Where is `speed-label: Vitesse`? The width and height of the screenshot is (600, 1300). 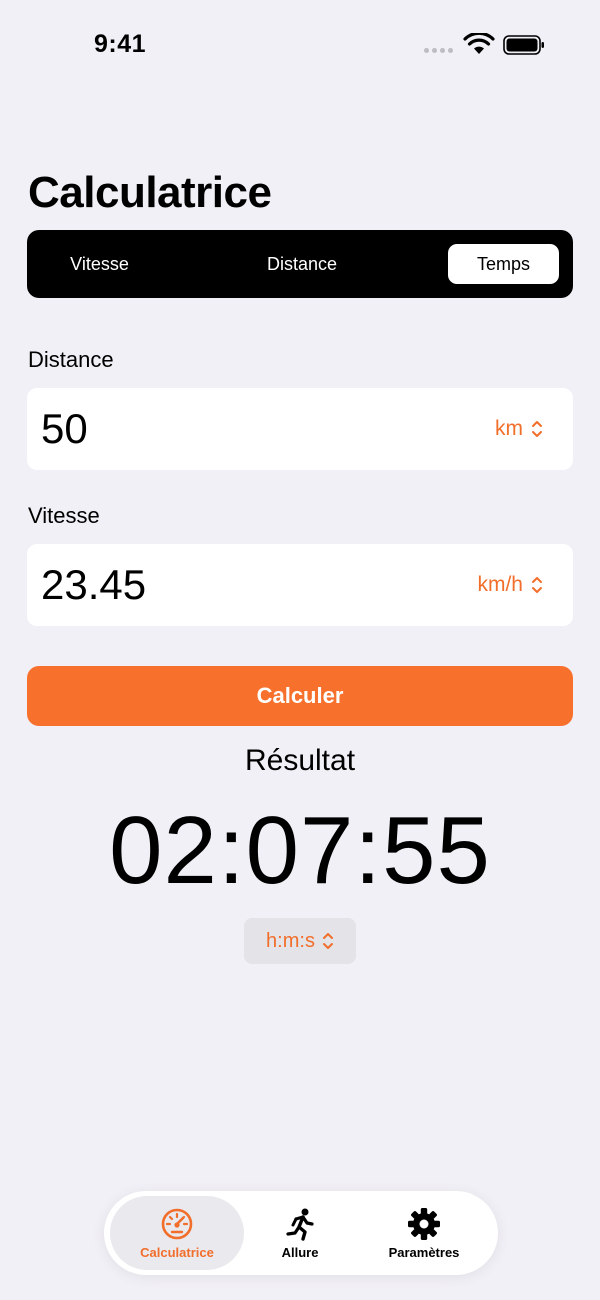
speed-label: Vitesse is located at coordinates (64, 515).